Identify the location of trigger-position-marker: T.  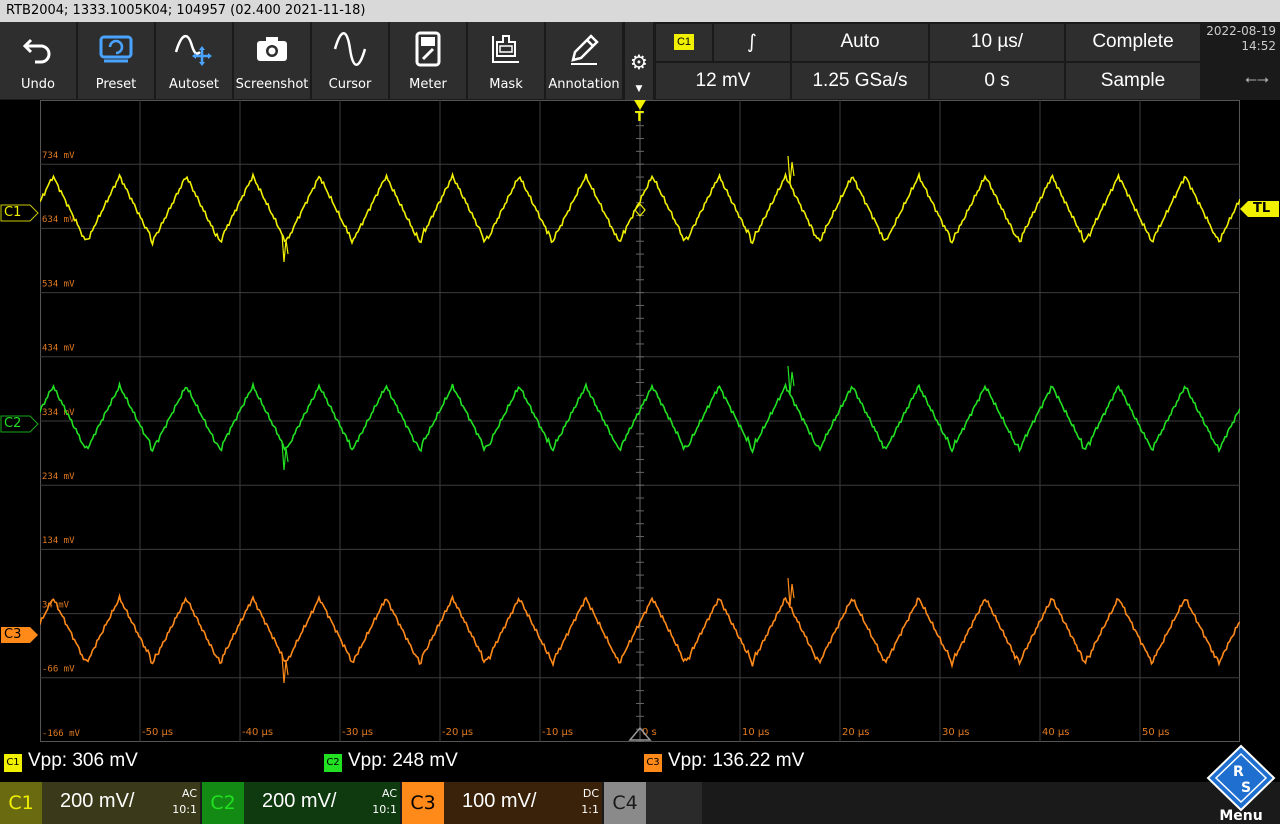
(640, 114).